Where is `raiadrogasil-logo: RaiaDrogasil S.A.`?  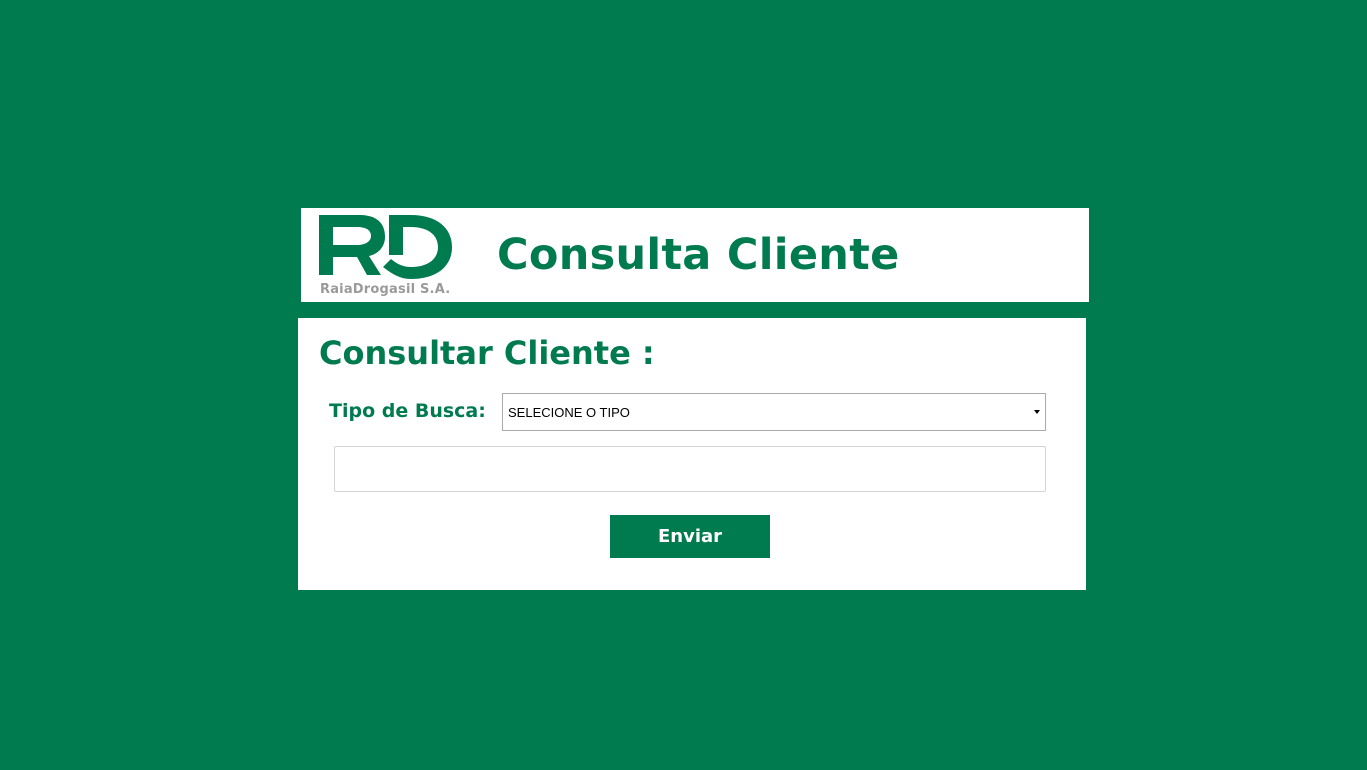 raiadrogasil-logo: RaiaDrogasil S.A. is located at coordinates (387, 257).